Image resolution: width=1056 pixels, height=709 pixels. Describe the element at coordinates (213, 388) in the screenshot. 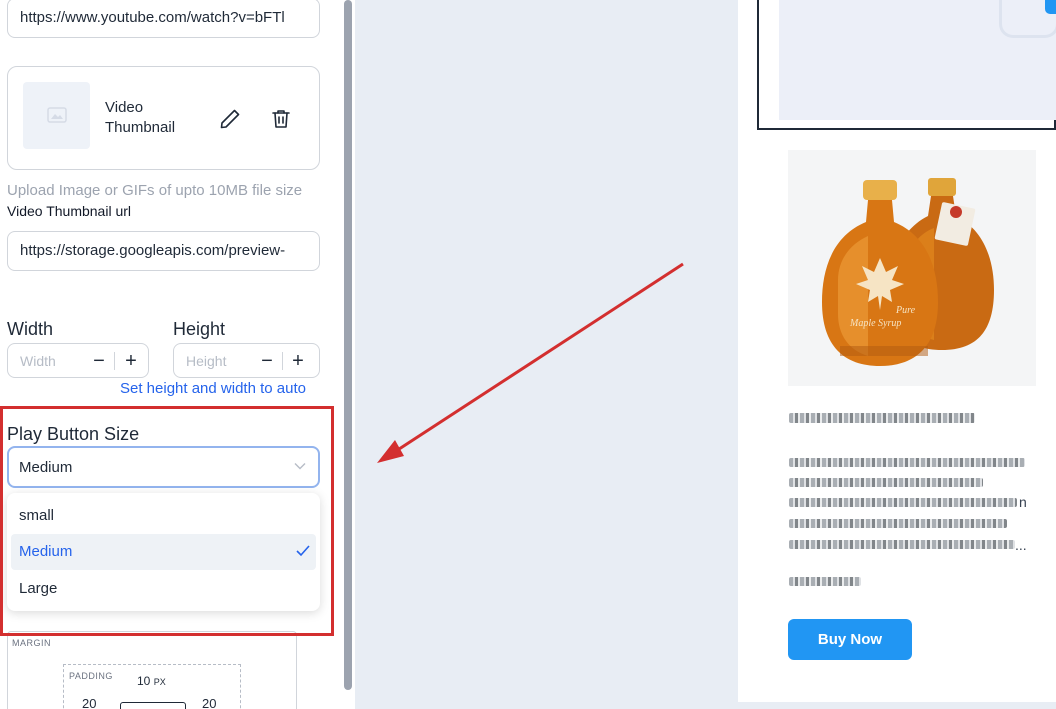

I see `auto-size-link: Set height and width to auto` at that location.